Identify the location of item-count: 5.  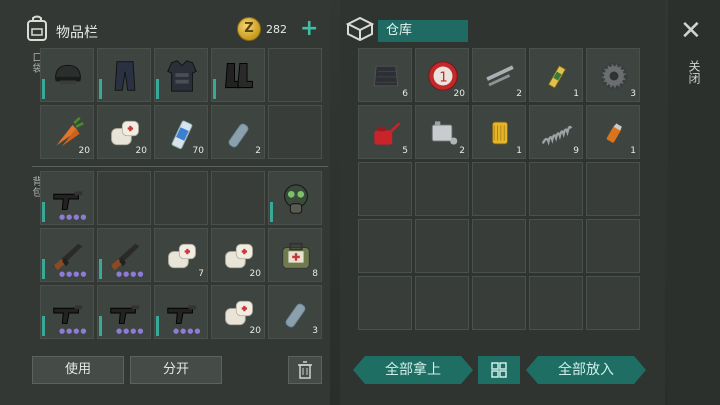
(405, 151).